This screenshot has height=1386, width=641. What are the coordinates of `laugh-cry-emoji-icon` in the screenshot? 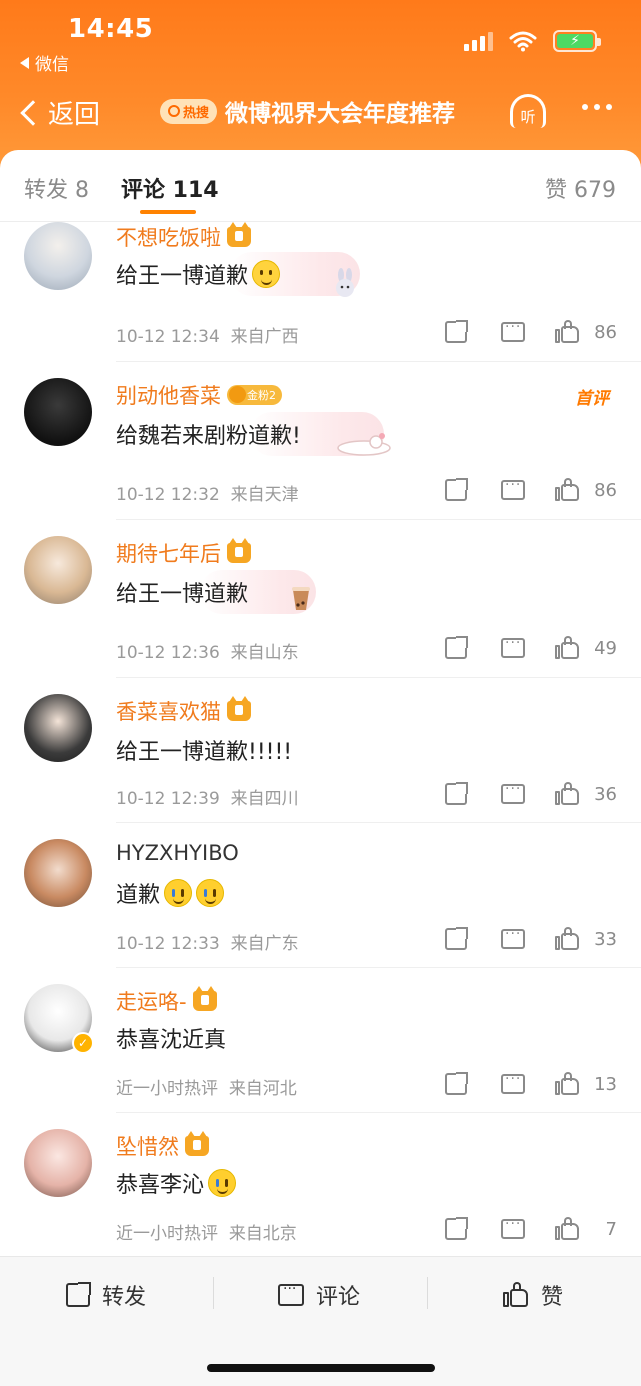 It's located at (178, 893).